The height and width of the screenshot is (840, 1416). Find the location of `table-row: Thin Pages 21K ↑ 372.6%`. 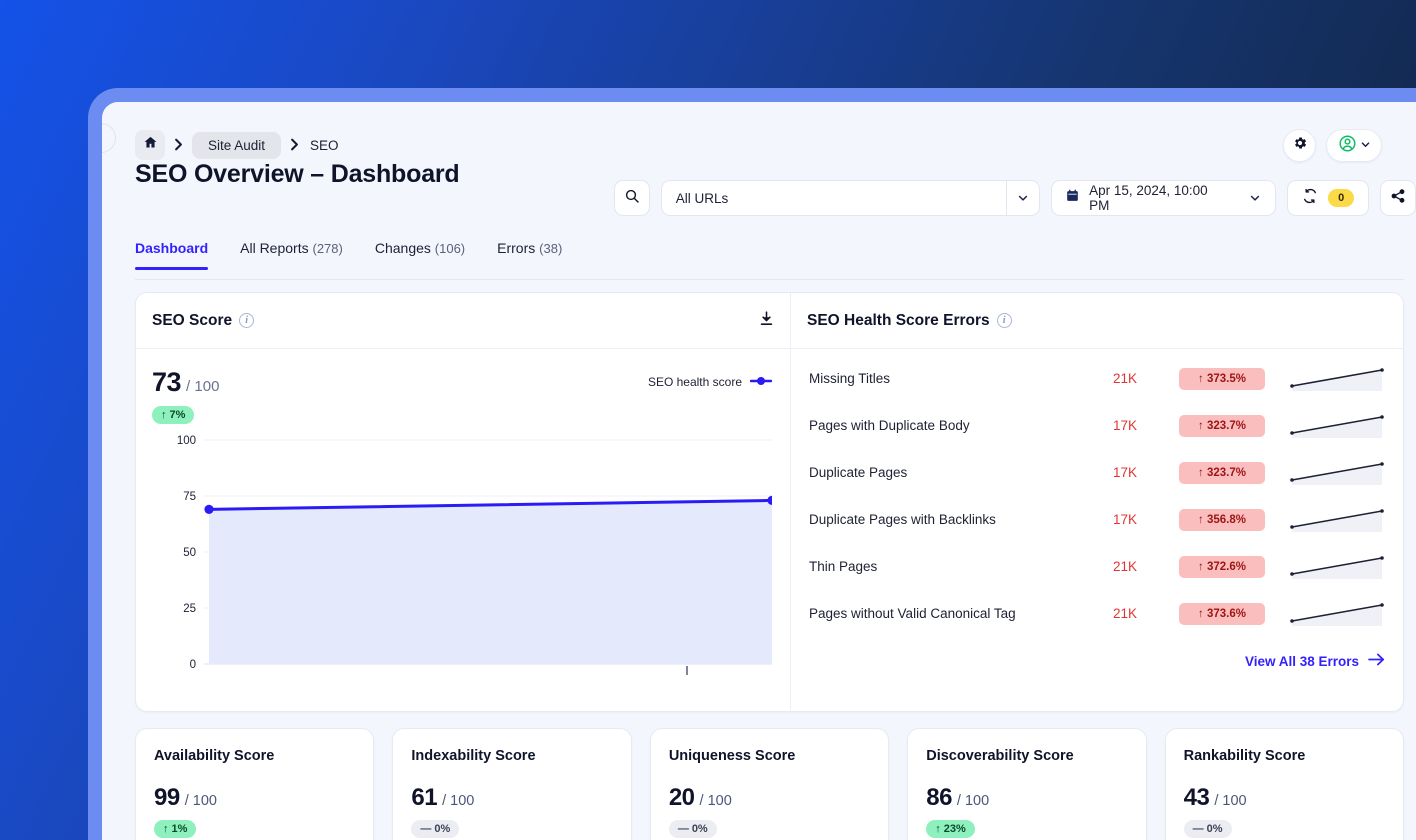

table-row: Thin Pages 21K ↑ 372.6% is located at coordinates (1097, 566).